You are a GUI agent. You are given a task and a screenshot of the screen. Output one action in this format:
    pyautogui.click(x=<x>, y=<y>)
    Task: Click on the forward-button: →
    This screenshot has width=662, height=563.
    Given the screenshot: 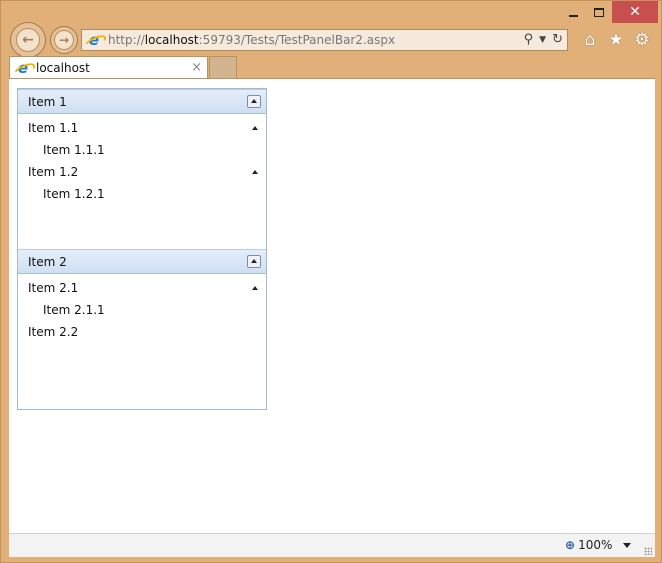 What is the action you would take?
    pyautogui.click(x=64, y=40)
    